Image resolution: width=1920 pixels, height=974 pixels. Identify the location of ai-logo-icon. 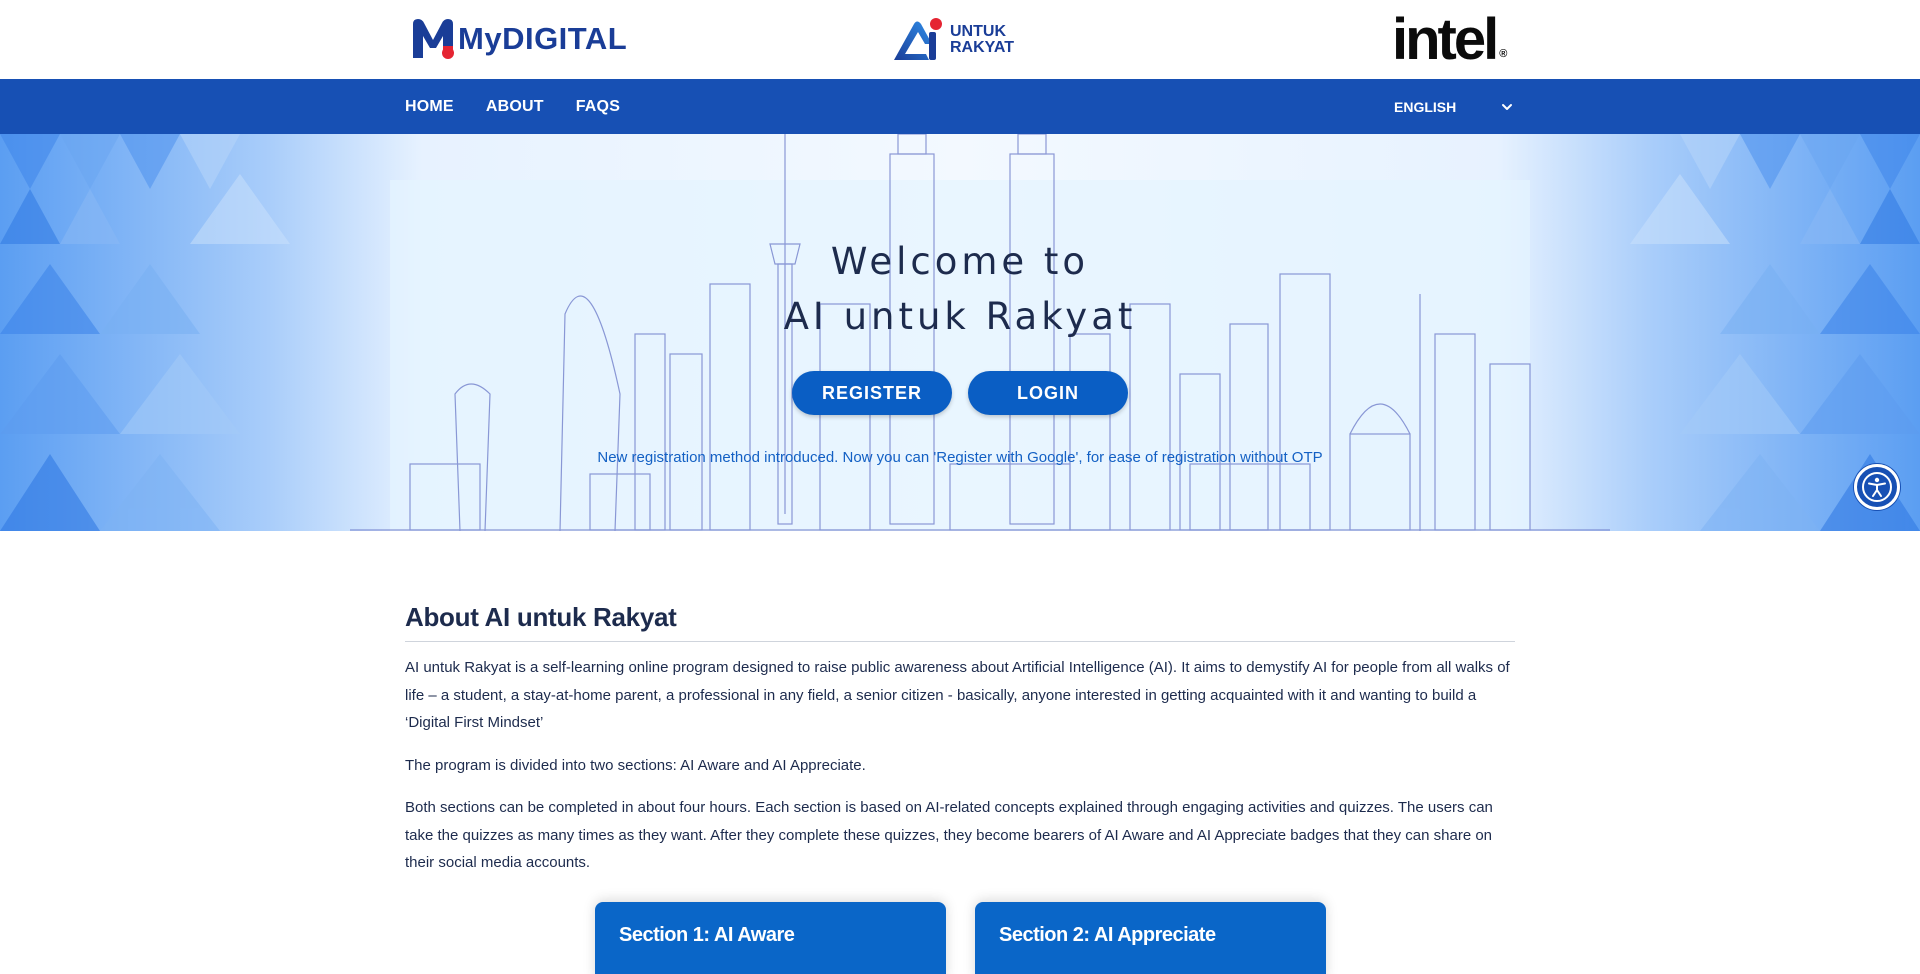
(918, 39).